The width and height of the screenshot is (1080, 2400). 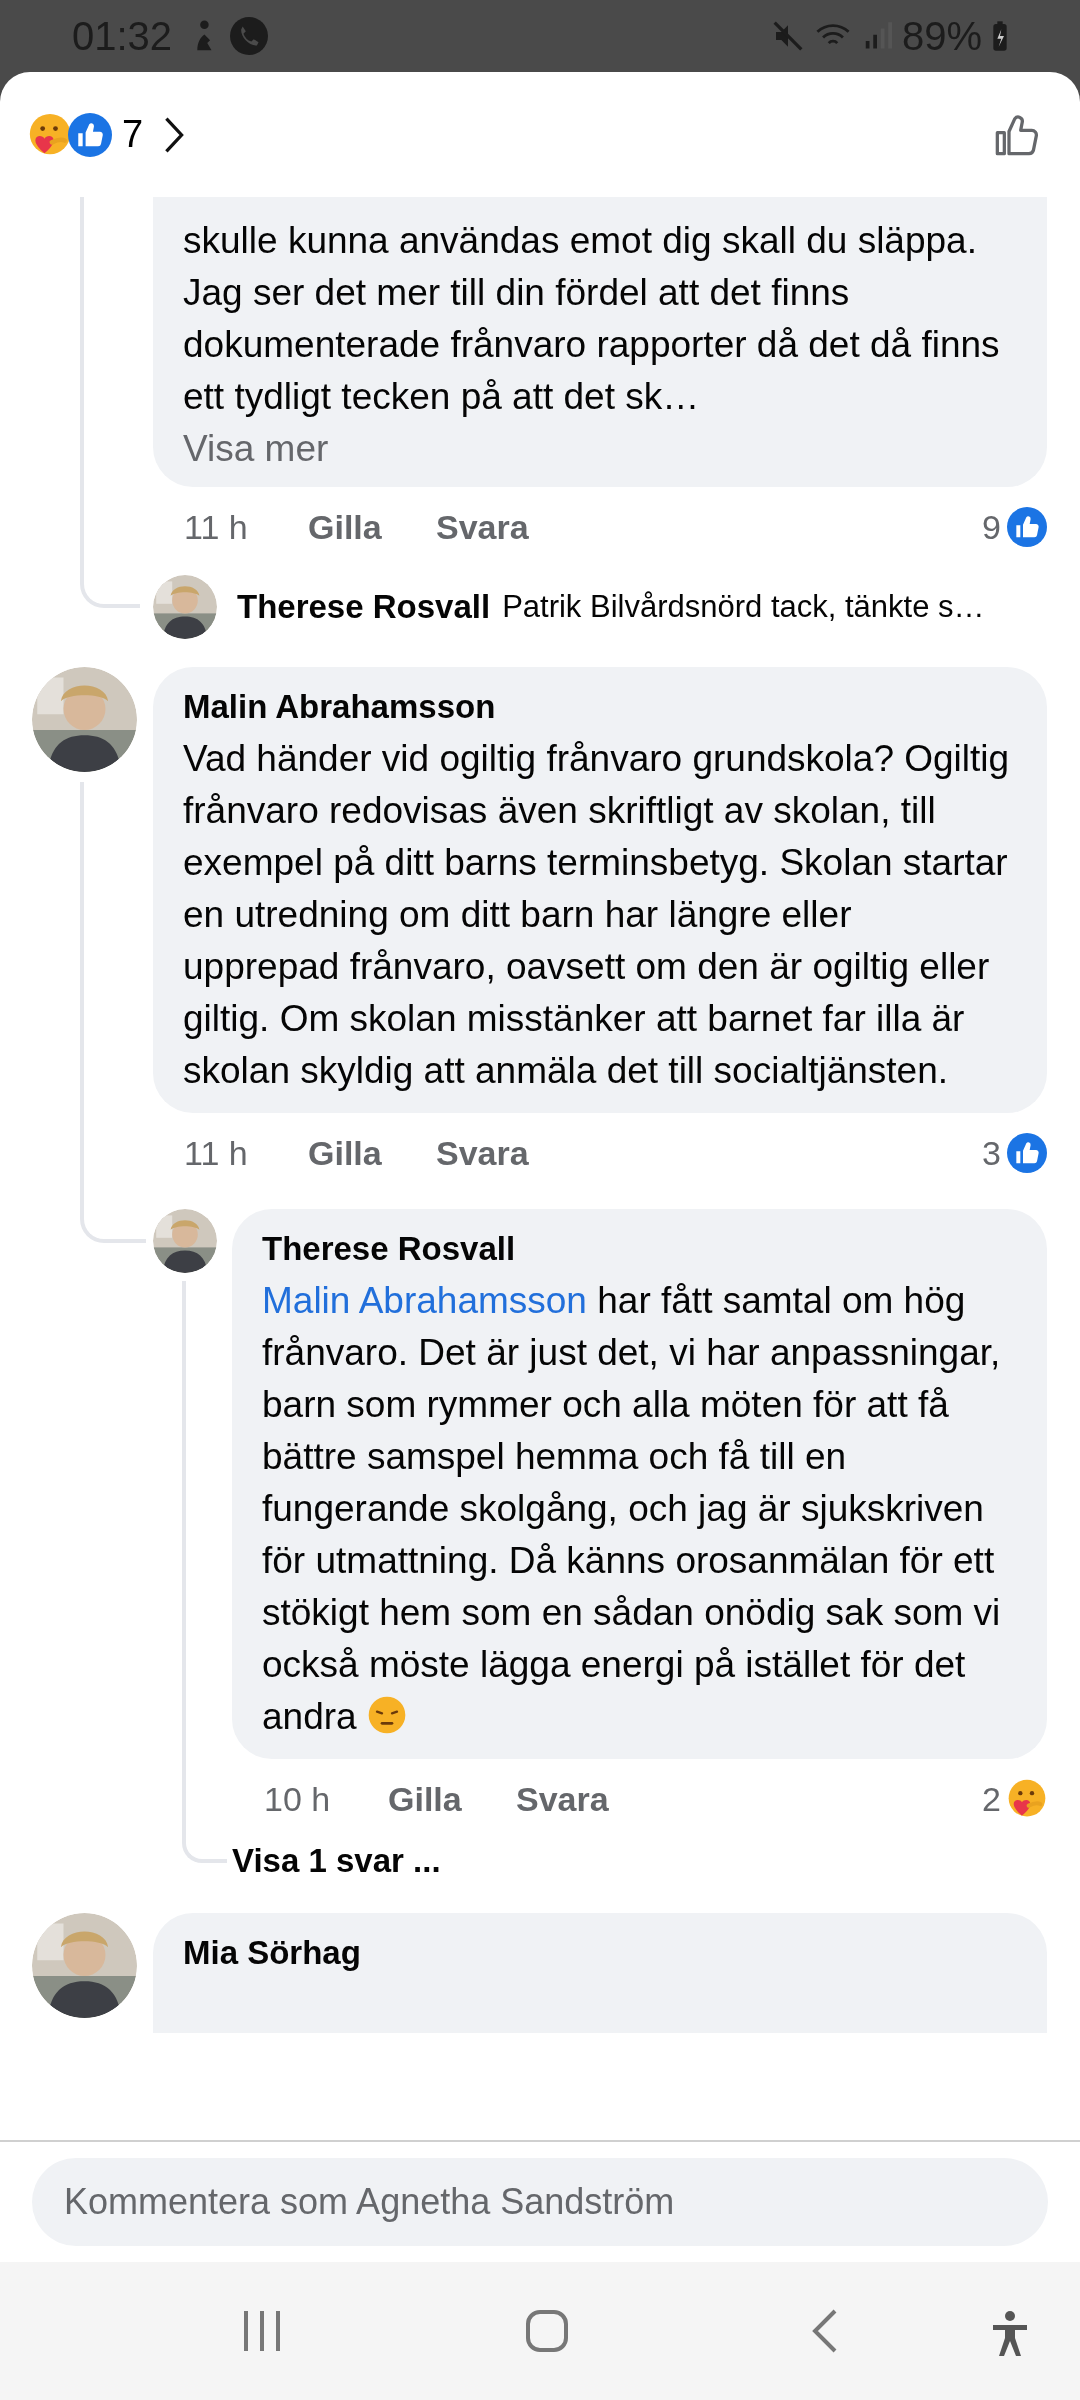 What do you see at coordinates (386, 1715) in the screenshot?
I see `pensive-emoji-icon` at bounding box center [386, 1715].